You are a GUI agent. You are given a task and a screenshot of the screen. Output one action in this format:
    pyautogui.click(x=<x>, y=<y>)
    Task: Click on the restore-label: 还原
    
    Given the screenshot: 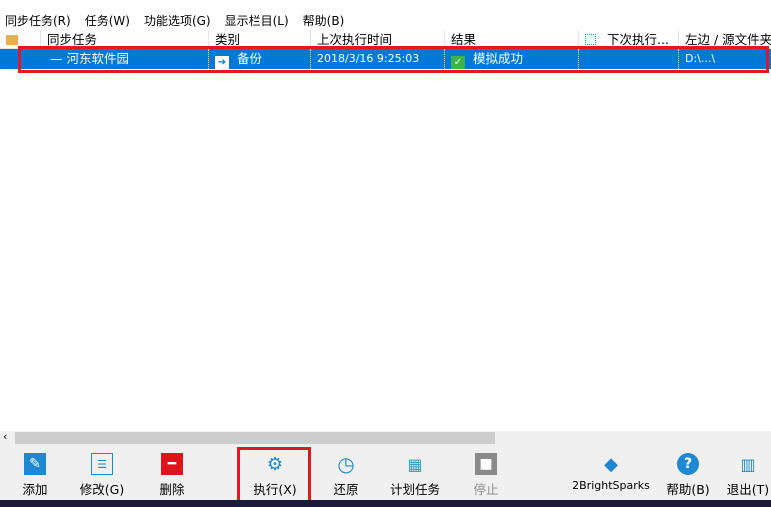 What is the action you would take?
    pyautogui.click(x=346, y=489)
    